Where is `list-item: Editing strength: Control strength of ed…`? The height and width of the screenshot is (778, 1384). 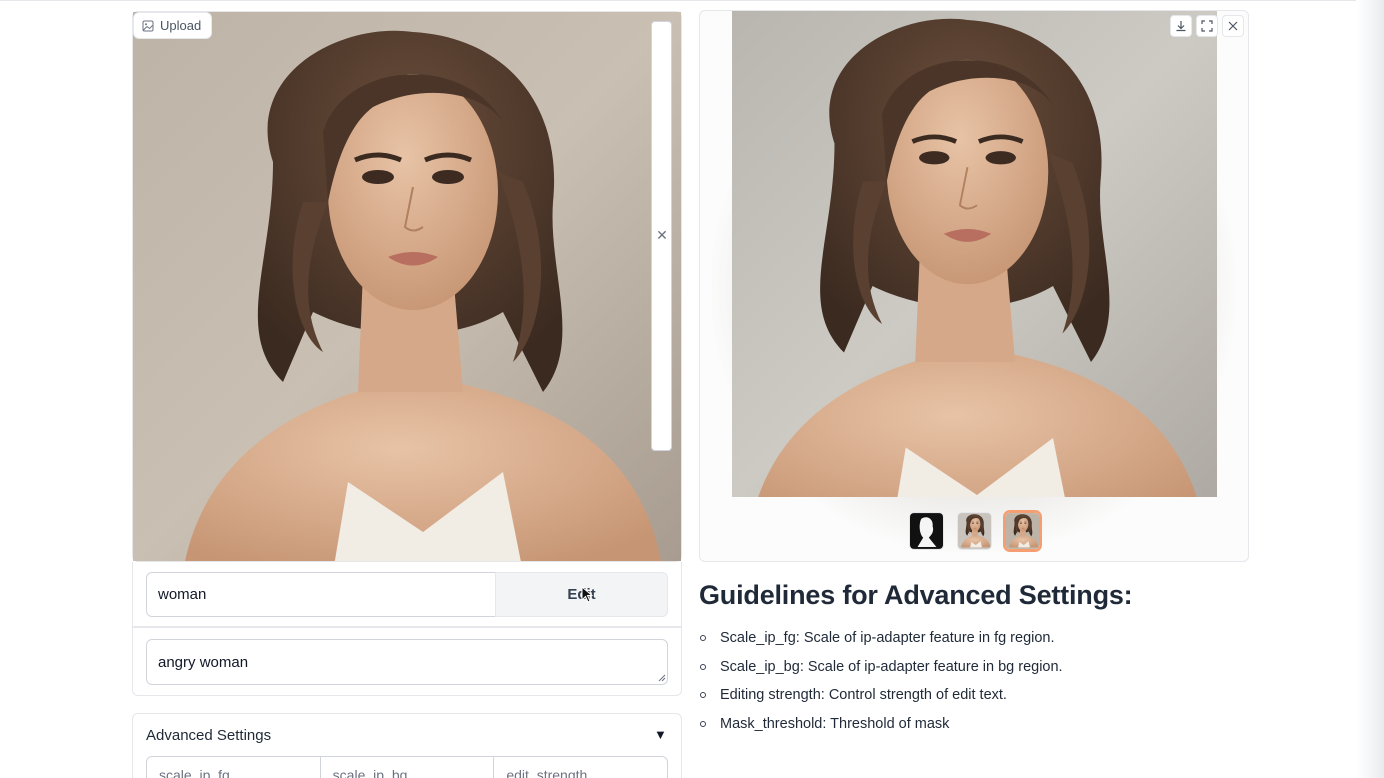 list-item: Editing strength: Control strength of ed… is located at coordinates (881, 695).